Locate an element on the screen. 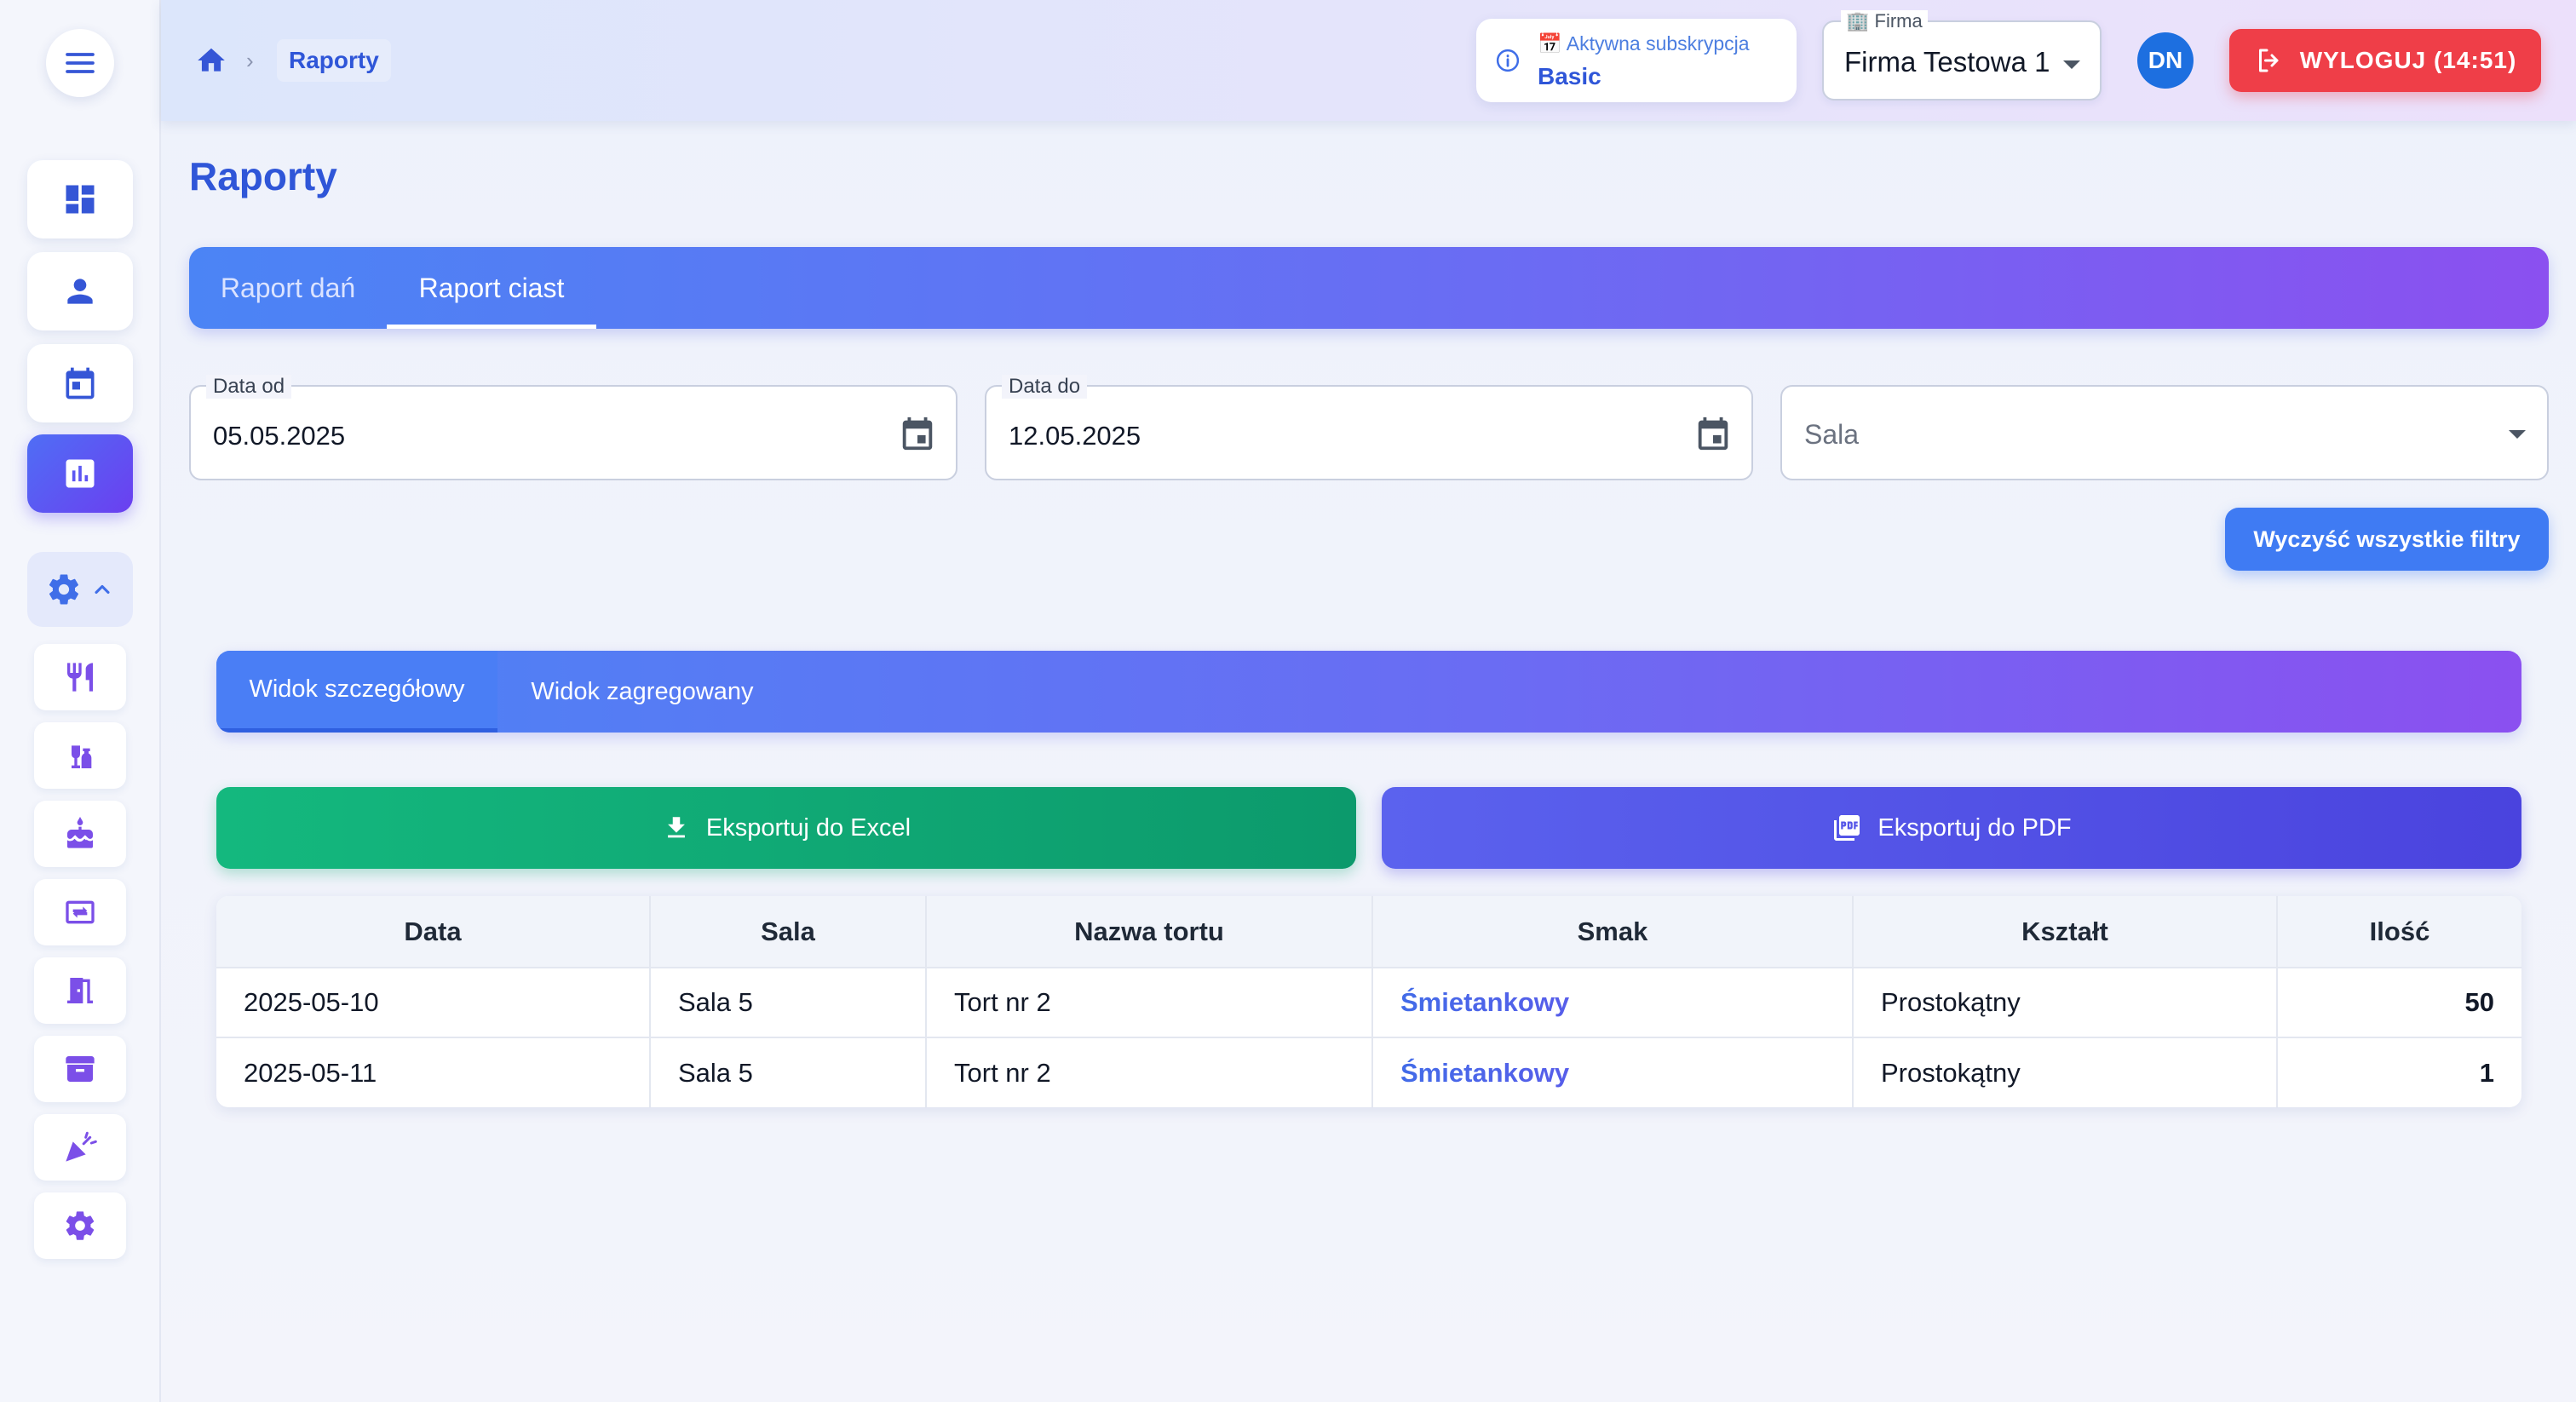 Image resolution: width=2576 pixels, height=1402 pixels. transfer-icon is located at coordinates (81, 912).